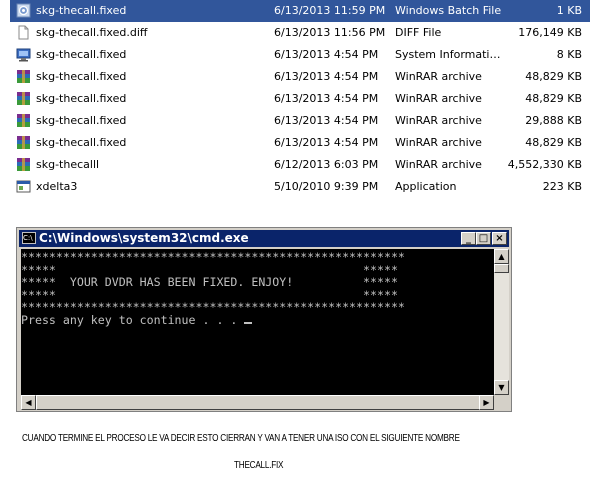 The height and width of the screenshot is (480, 590). Describe the element at coordinates (501, 256) in the screenshot. I see `scroll-up-arrow-icon: ▲` at that location.